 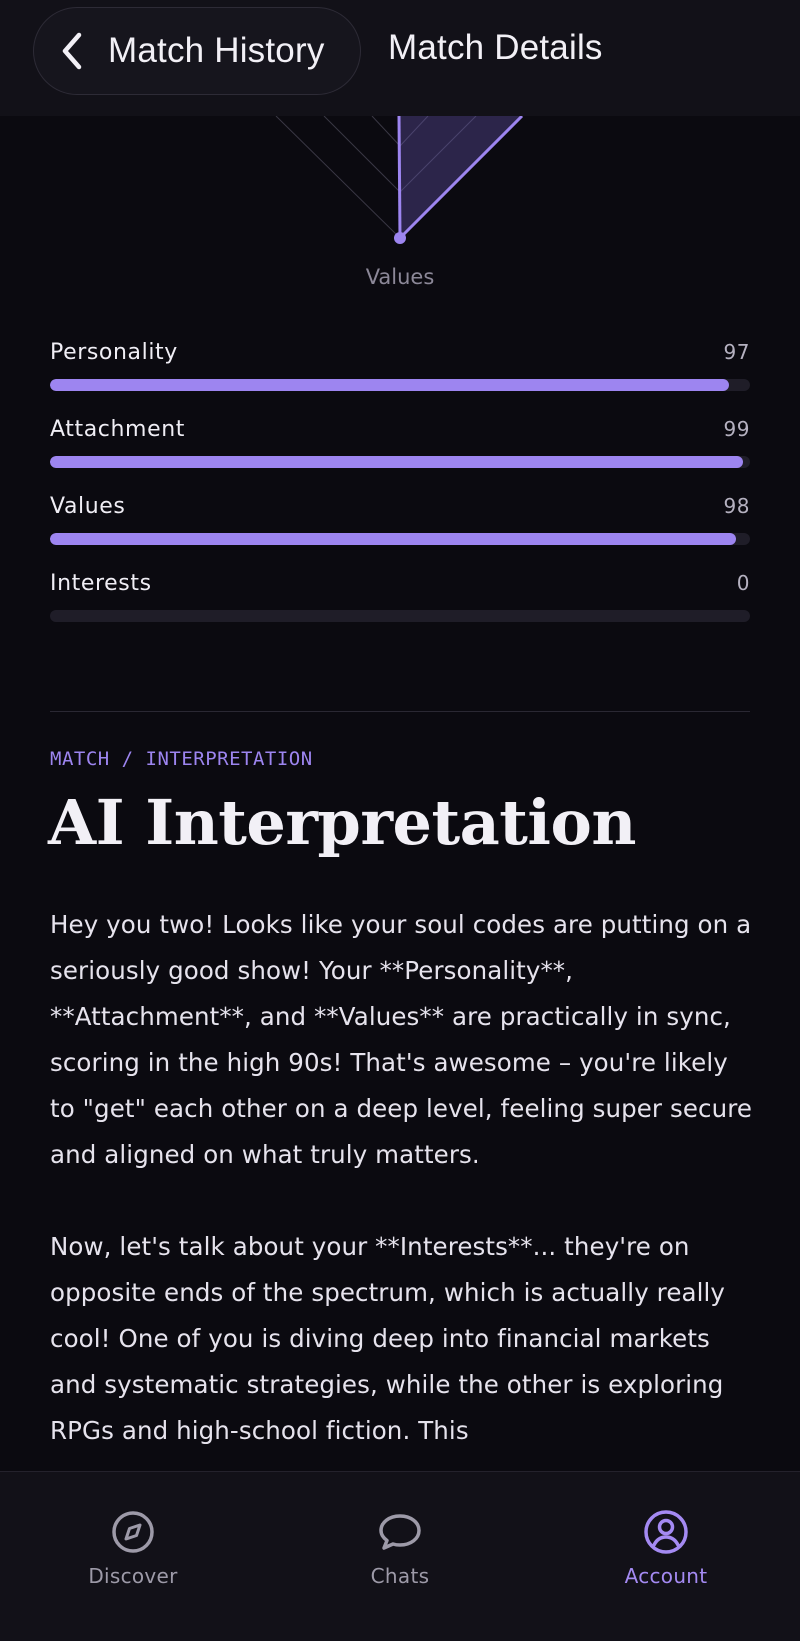 What do you see at coordinates (117, 429) in the screenshot?
I see `score-label: Attachment` at bounding box center [117, 429].